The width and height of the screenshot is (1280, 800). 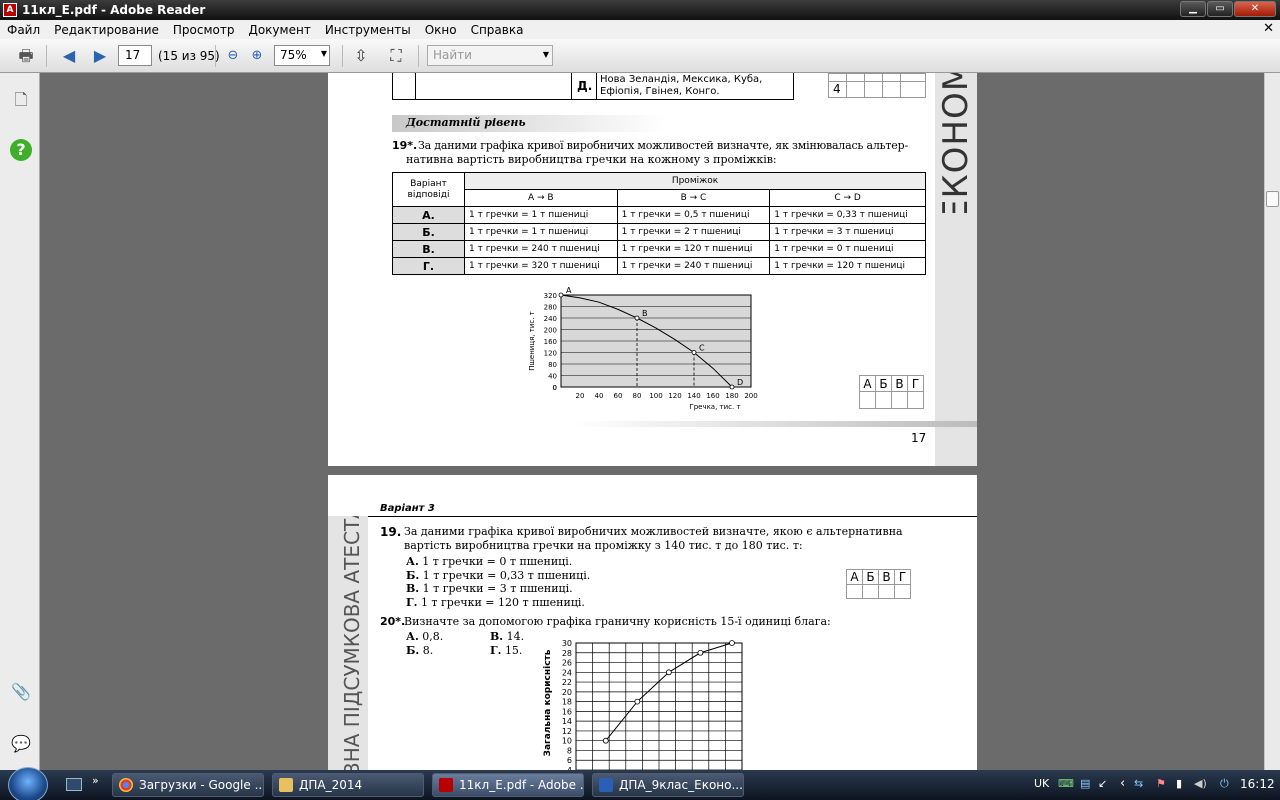 I want to click on arrow-icon: ↙, so click(x=1102, y=783).